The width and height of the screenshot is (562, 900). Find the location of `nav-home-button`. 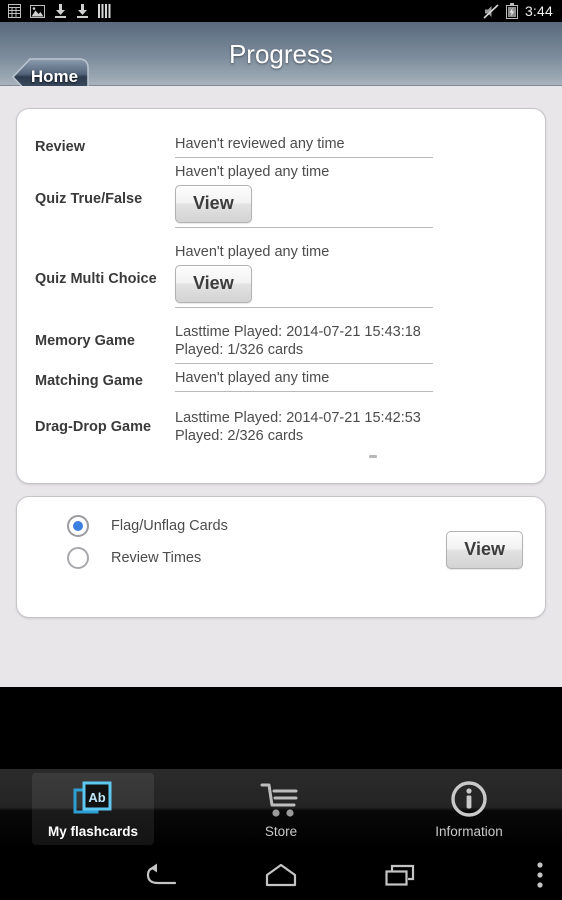

nav-home-button is located at coordinates (281, 875).